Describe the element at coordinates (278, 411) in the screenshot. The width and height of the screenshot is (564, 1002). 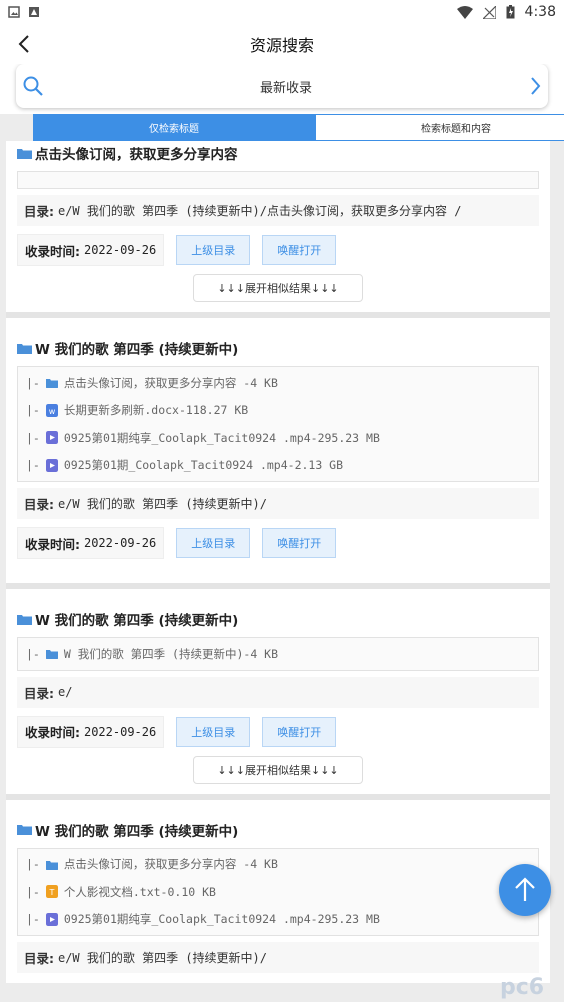
I see `list-item: |- w 长期更新多刷新.docx-118.27 KB` at that location.